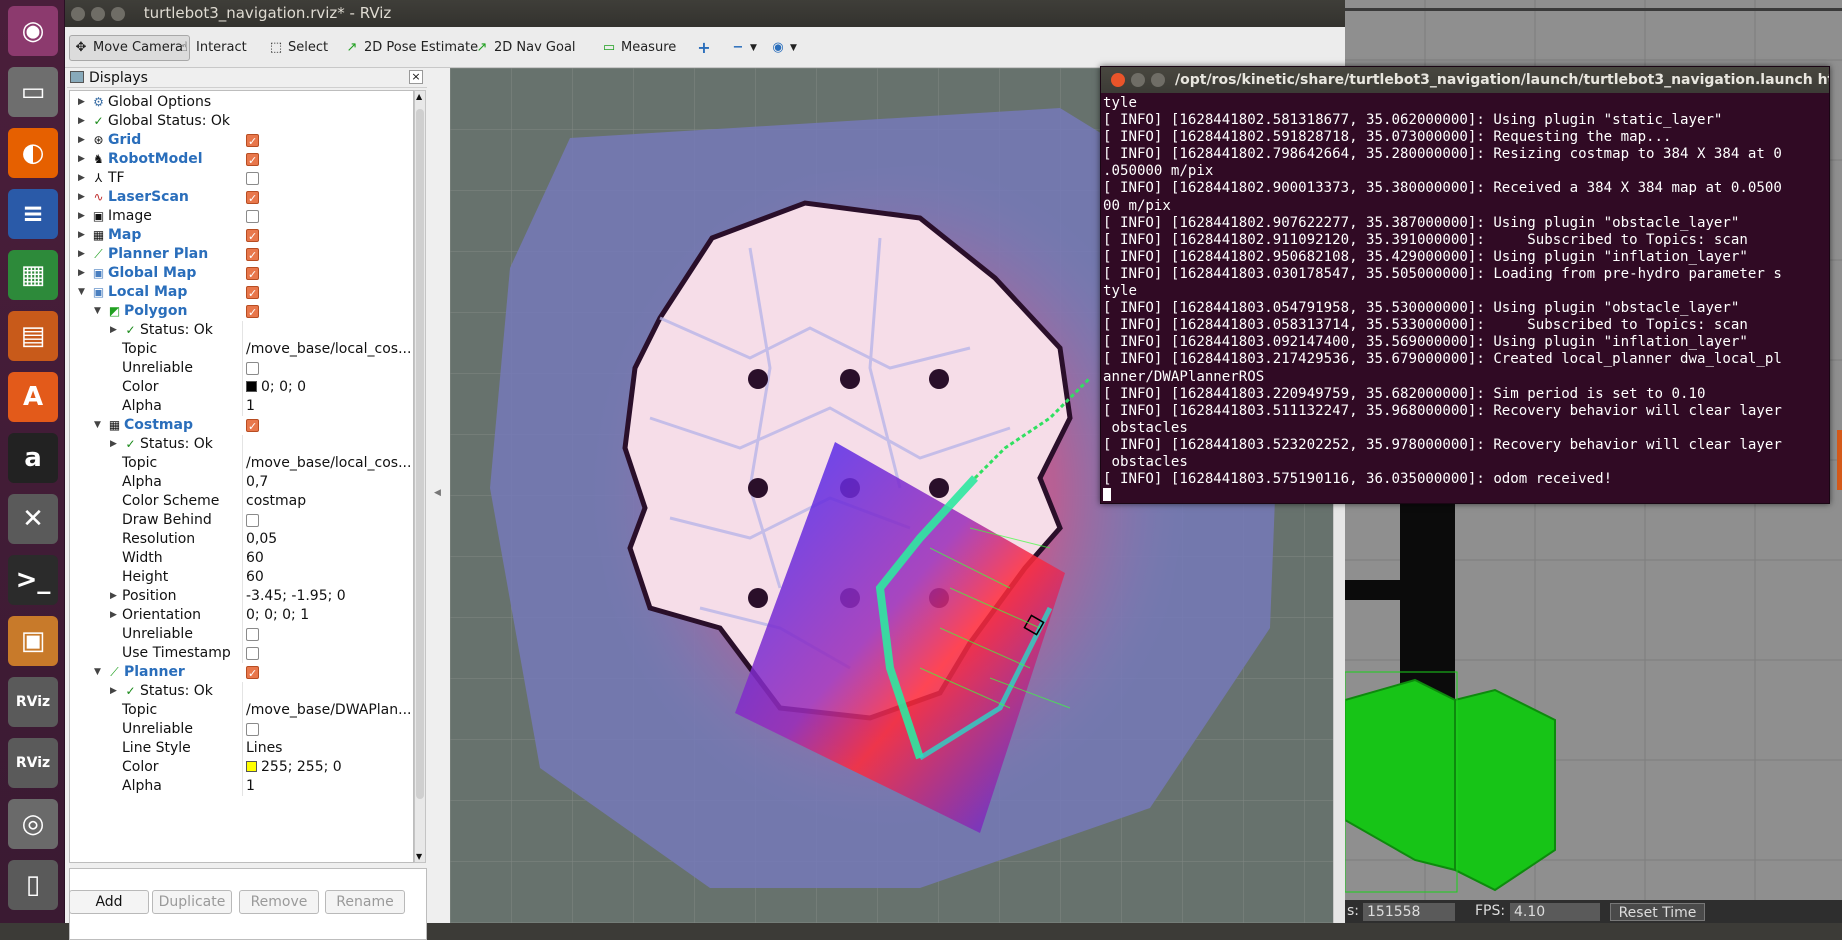  I want to click on remove-button: Remove, so click(279, 902).